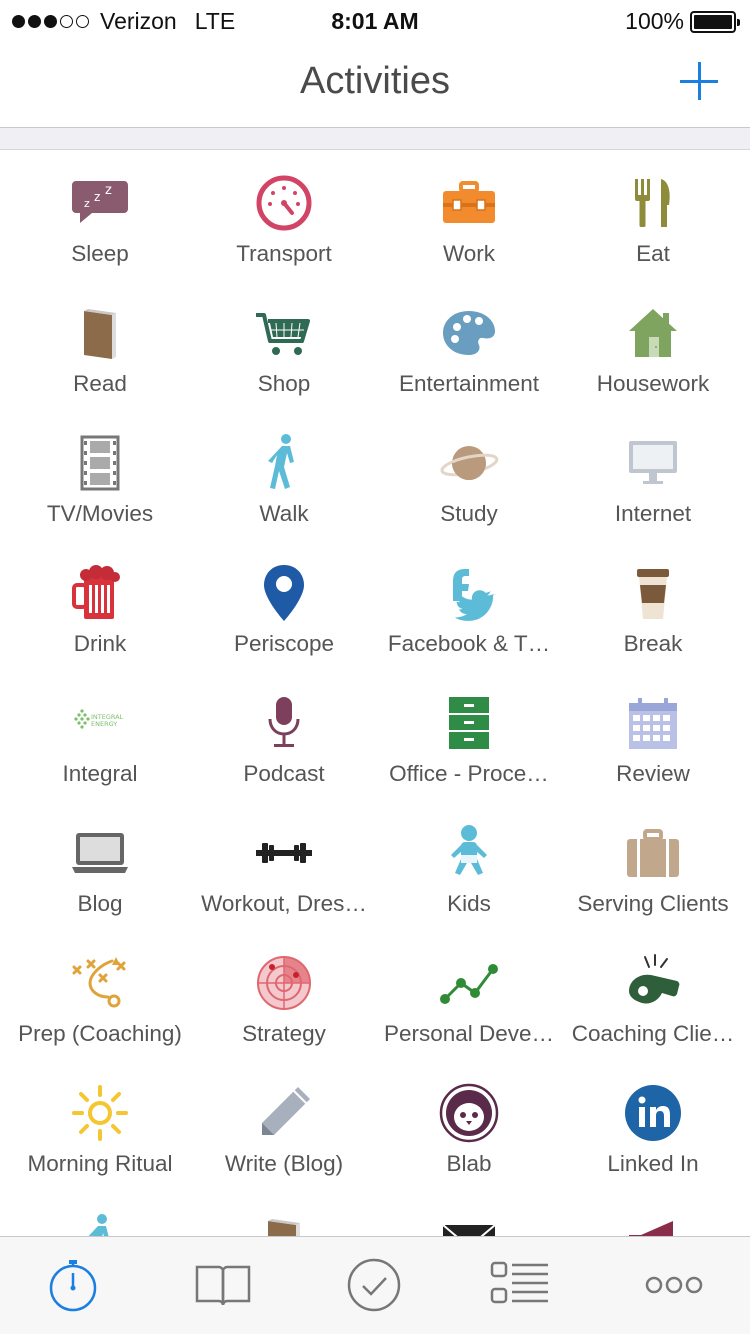 The image size is (750, 1334). Describe the element at coordinates (653, 513) in the screenshot. I see `activity-label: Internet` at that location.